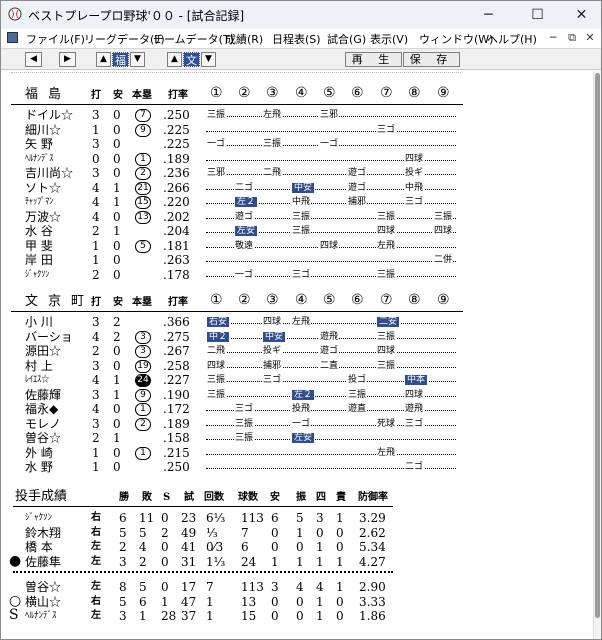 The height and width of the screenshot is (640, 602). I want to click on player-avg: .250, so click(176, 467).